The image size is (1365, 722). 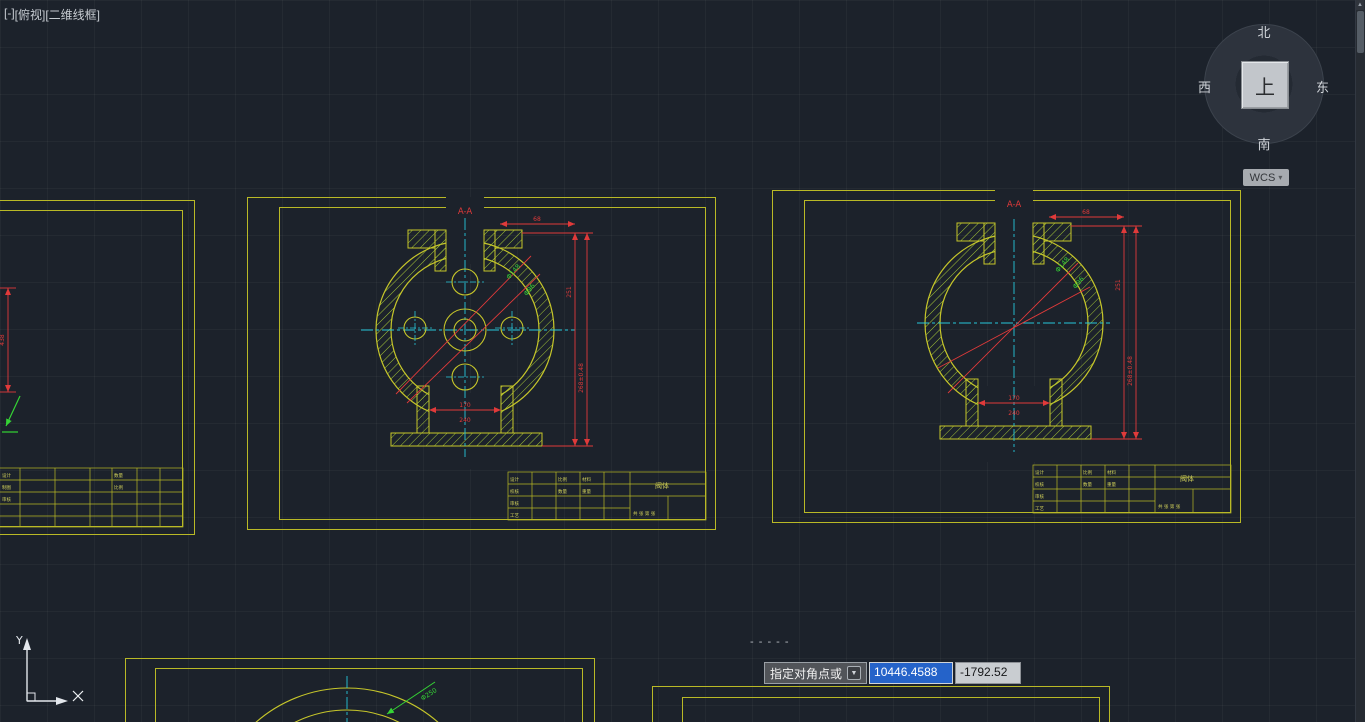 What do you see at coordinates (412, 698) in the screenshot?
I see `green-diameter-dim: Φ250` at bounding box center [412, 698].